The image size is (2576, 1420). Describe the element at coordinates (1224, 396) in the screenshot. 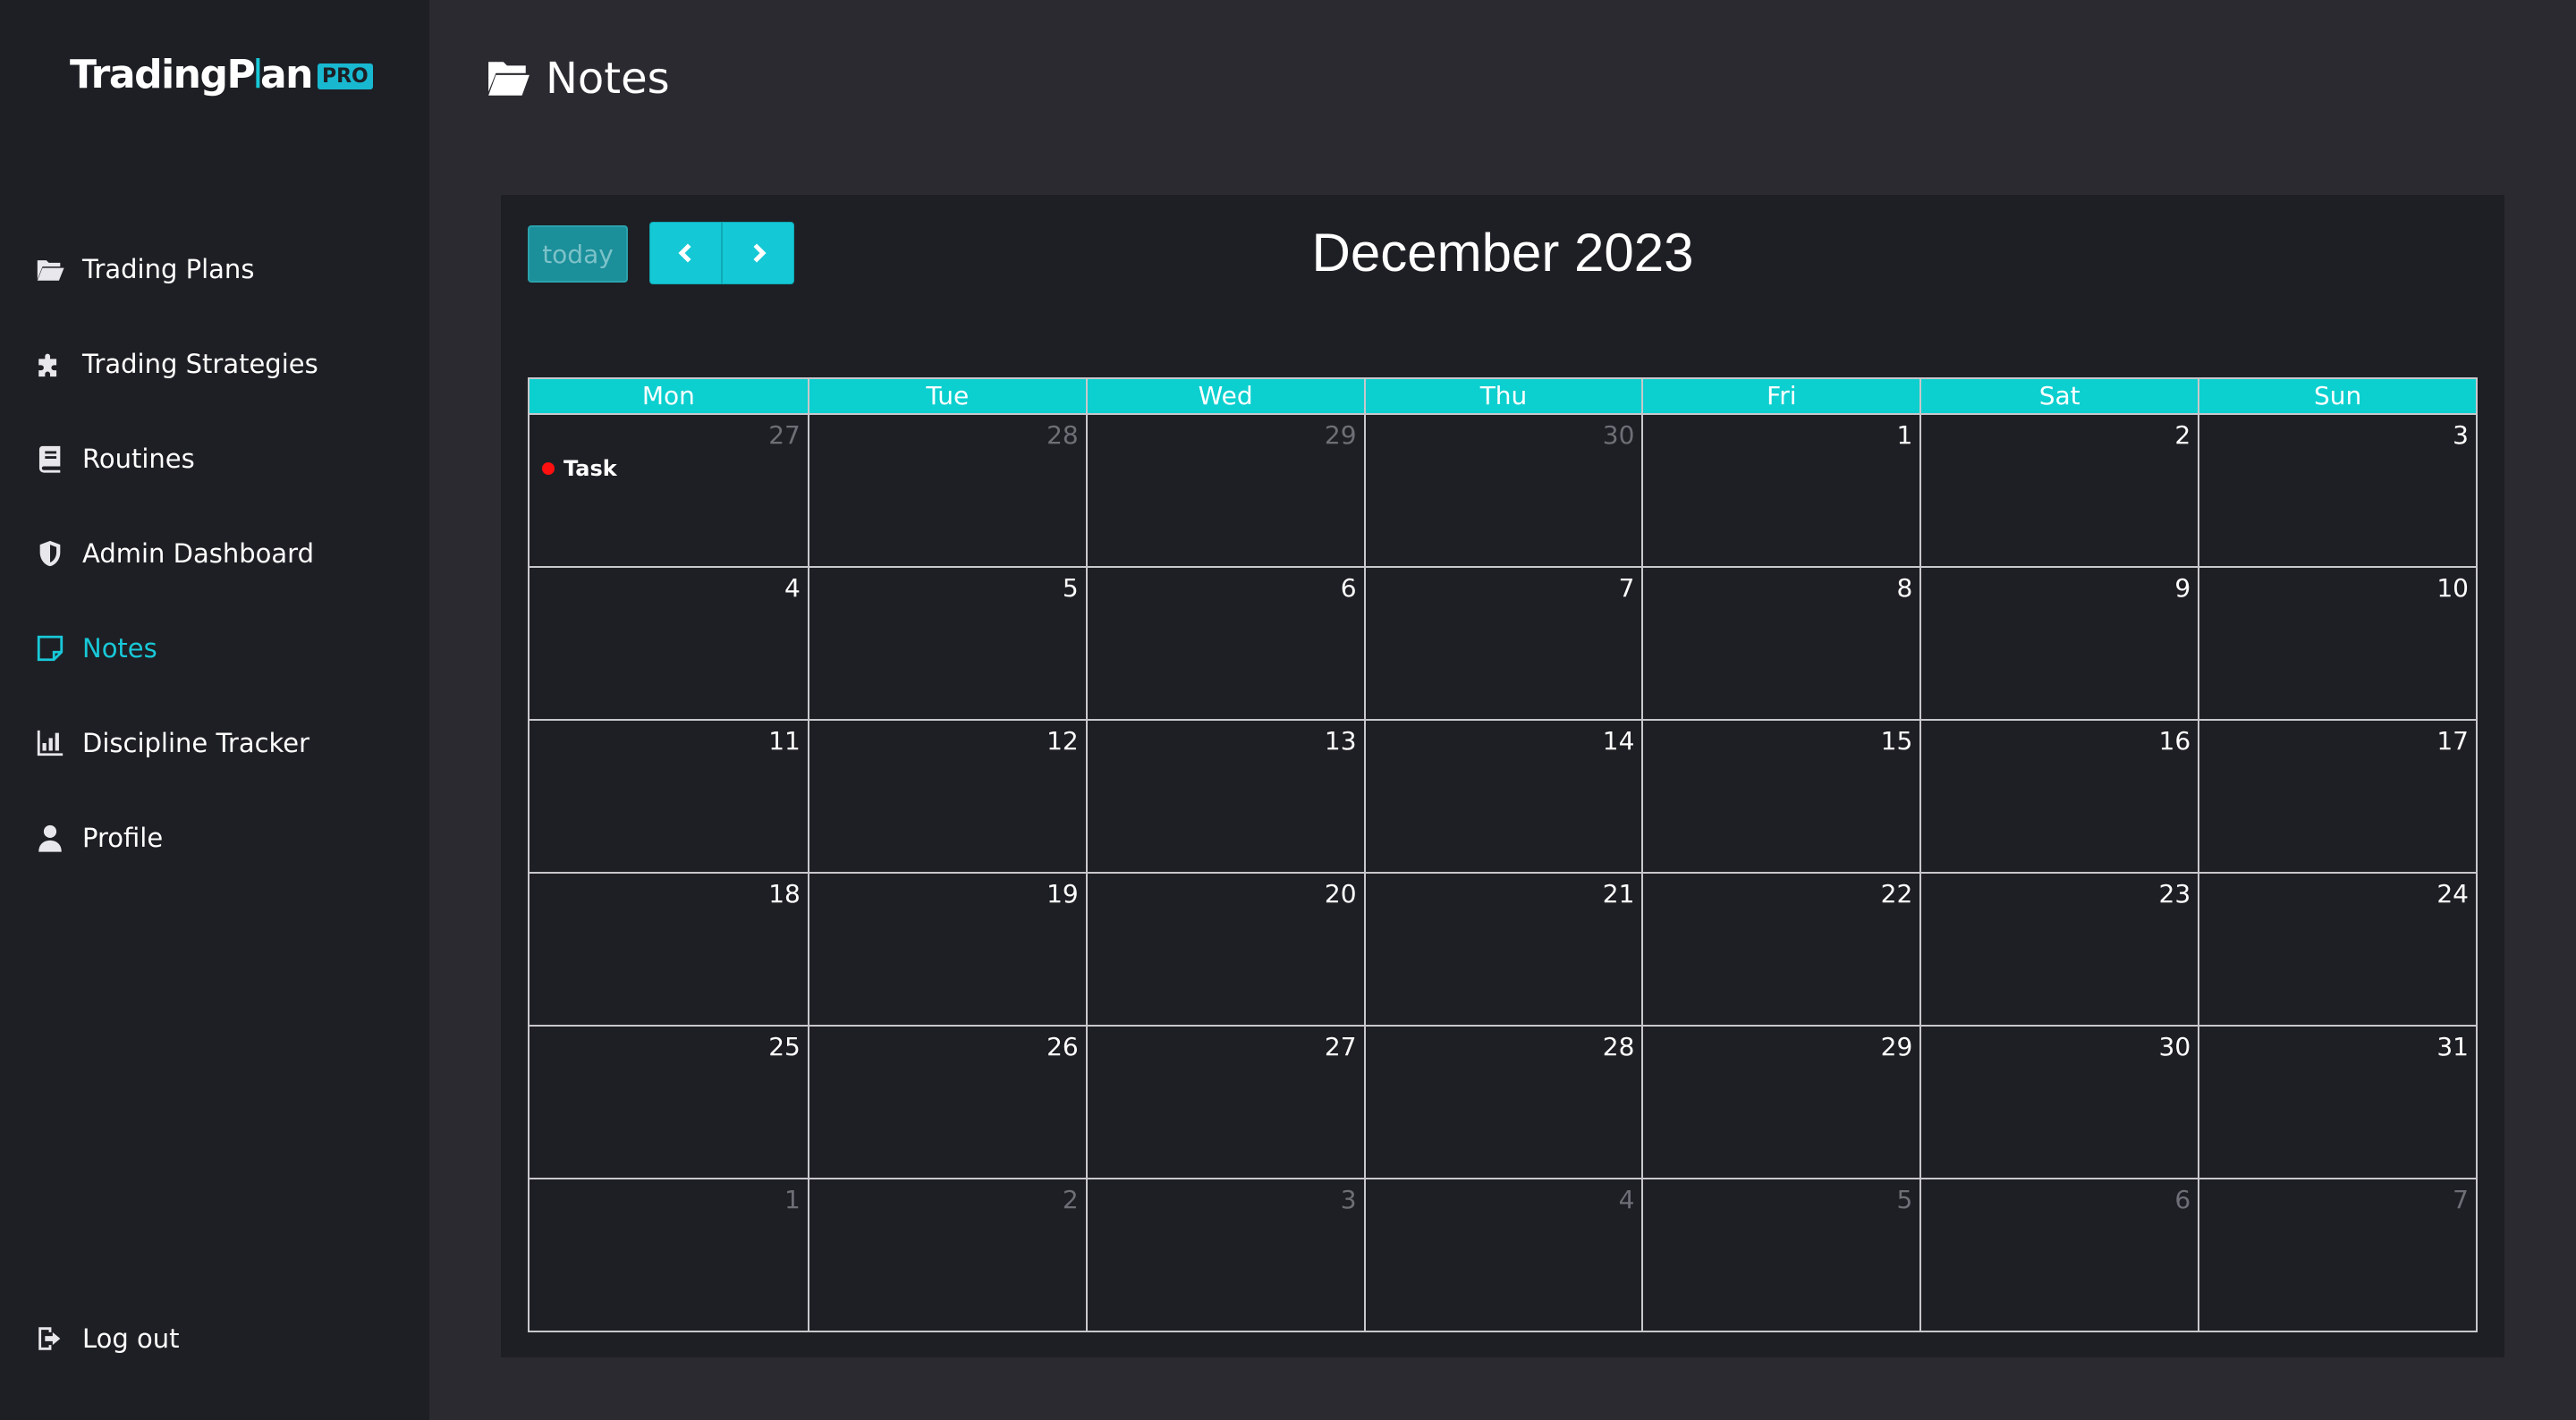

I see `weekday-header: Wed` at that location.